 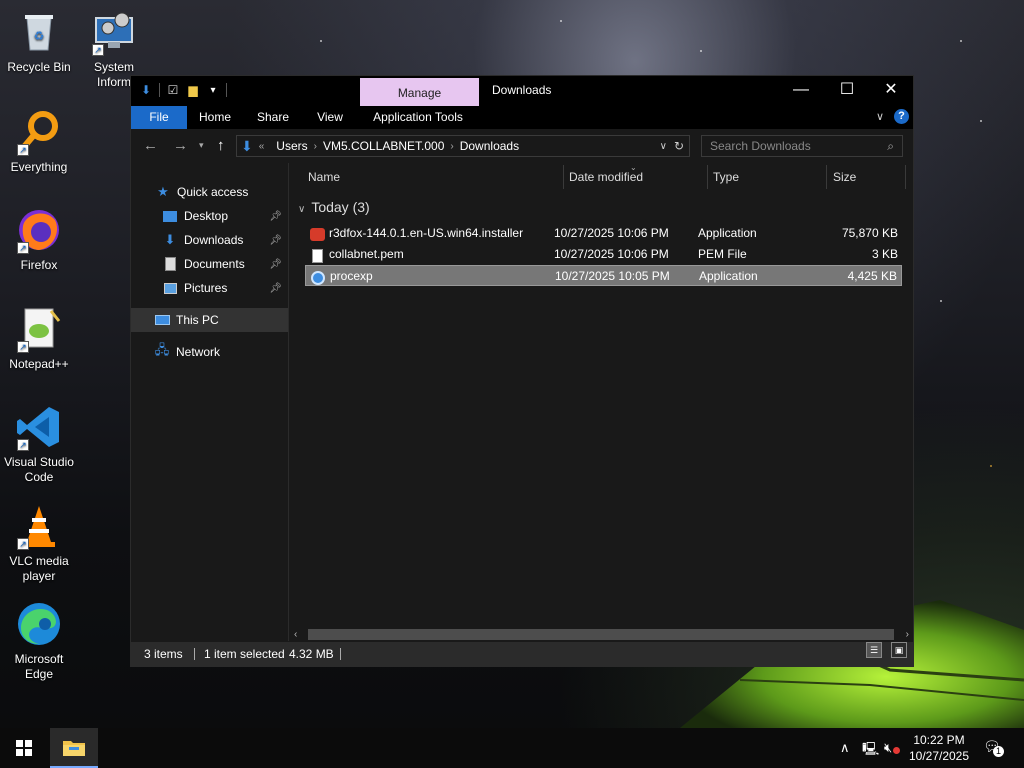 I want to click on tab-file: File, so click(x=159, y=117).